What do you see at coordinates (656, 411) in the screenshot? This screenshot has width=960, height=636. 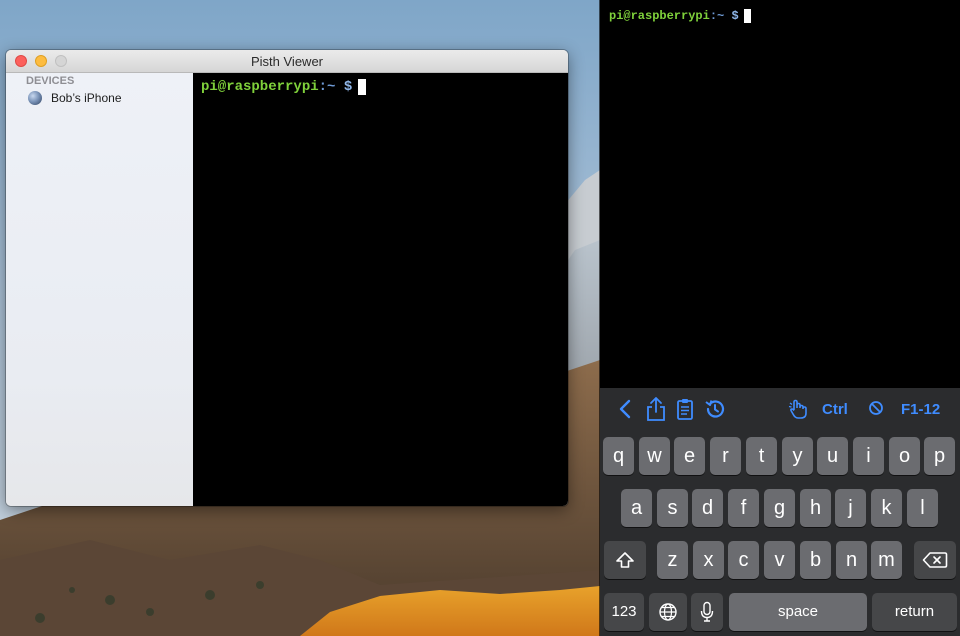 I see `share-icon` at bounding box center [656, 411].